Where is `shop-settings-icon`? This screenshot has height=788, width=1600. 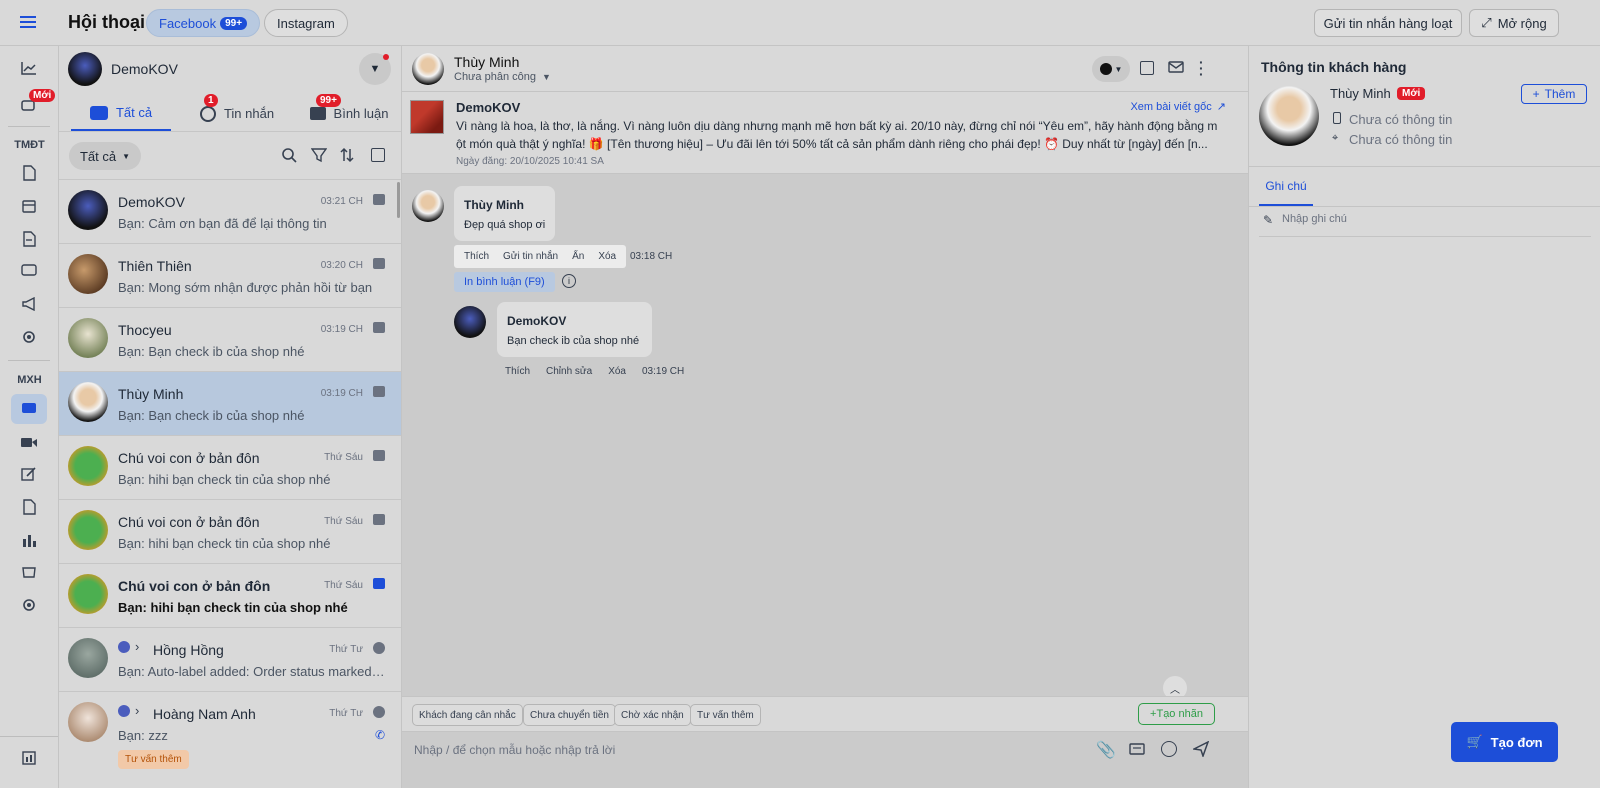
shop-settings-icon is located at coordinates (29, 572).